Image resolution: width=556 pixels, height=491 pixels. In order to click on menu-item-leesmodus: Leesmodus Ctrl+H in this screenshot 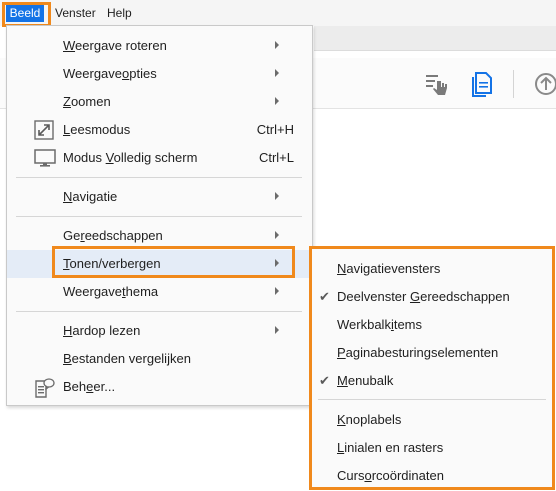, I will do `click(159, 130)`.